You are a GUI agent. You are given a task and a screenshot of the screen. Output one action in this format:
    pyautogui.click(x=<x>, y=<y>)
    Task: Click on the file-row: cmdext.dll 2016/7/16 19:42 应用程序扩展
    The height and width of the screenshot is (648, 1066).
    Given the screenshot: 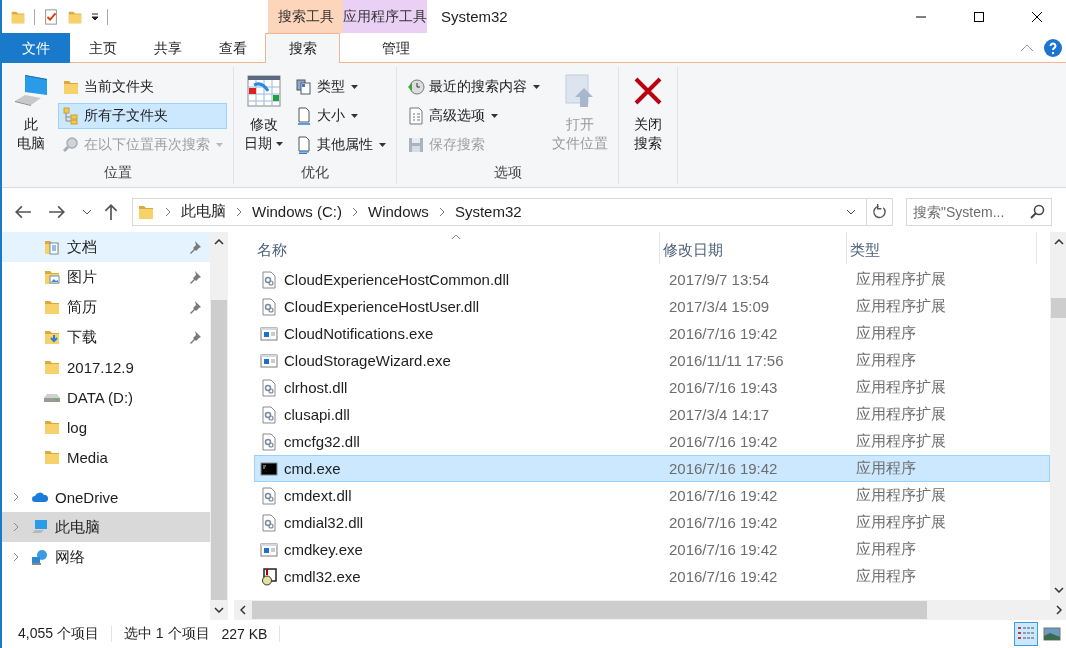 What is the action you would take?
    pyautogui.click(x=652, y=495)
    